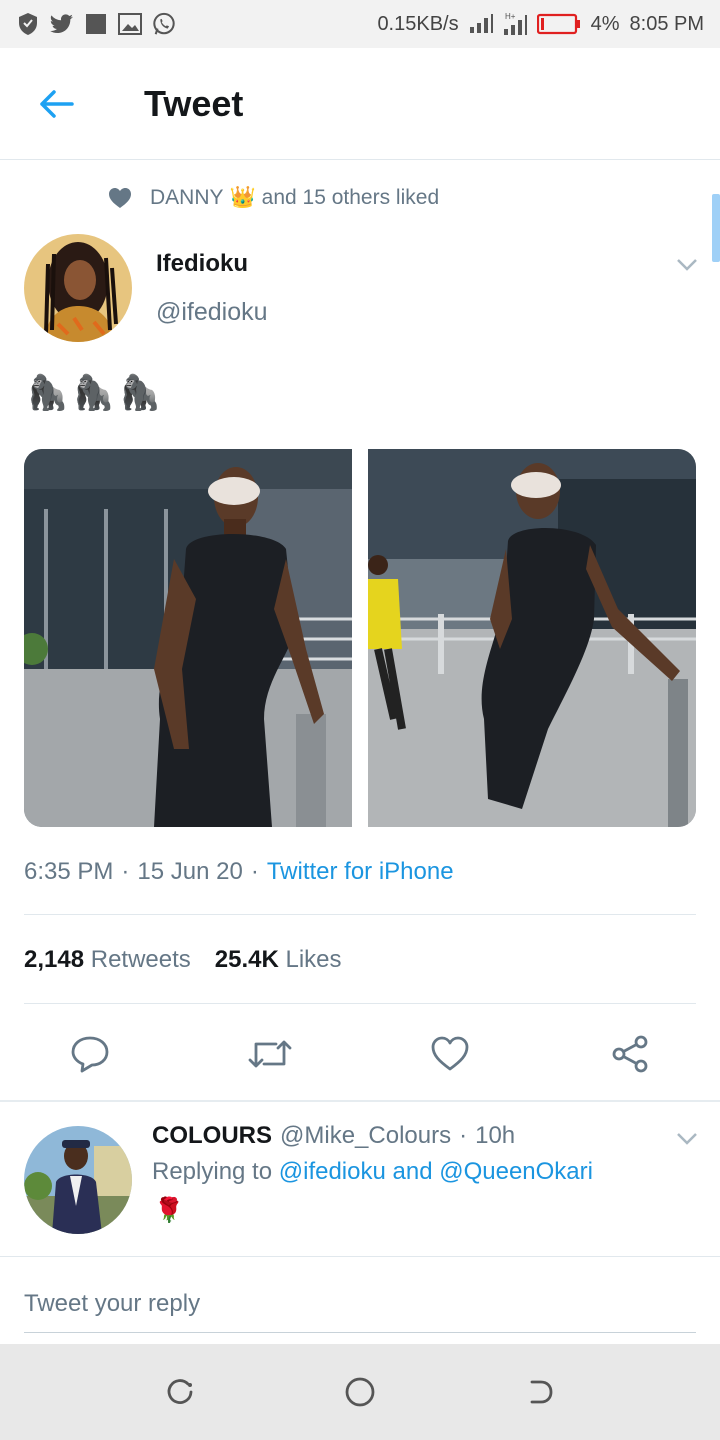 This screenshot has width=720, height=1440. Describe the element at coordinates (360, 24) in the screenshot. I see `status-bar: 0.15KB/s H+ 4% 8:05 PM` at that location.